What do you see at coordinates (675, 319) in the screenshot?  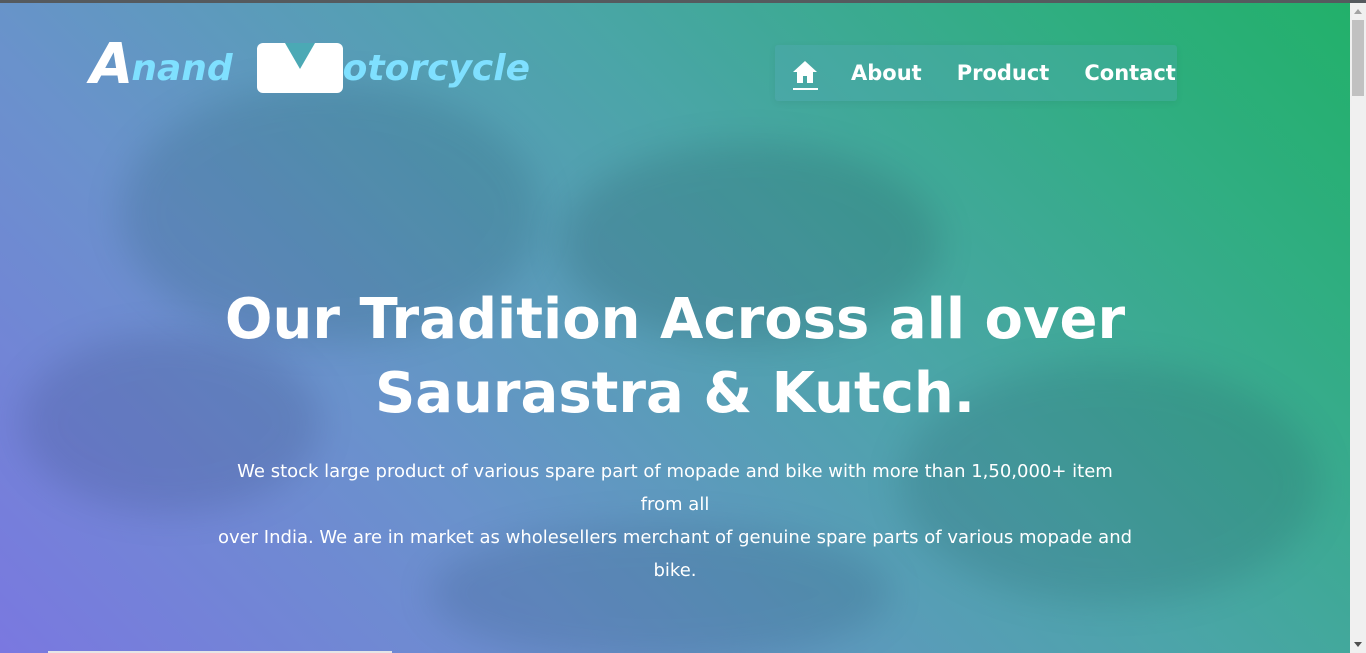 I see `headline-line-1: Our Tradition Across all over` at bounding box center [675, 319].